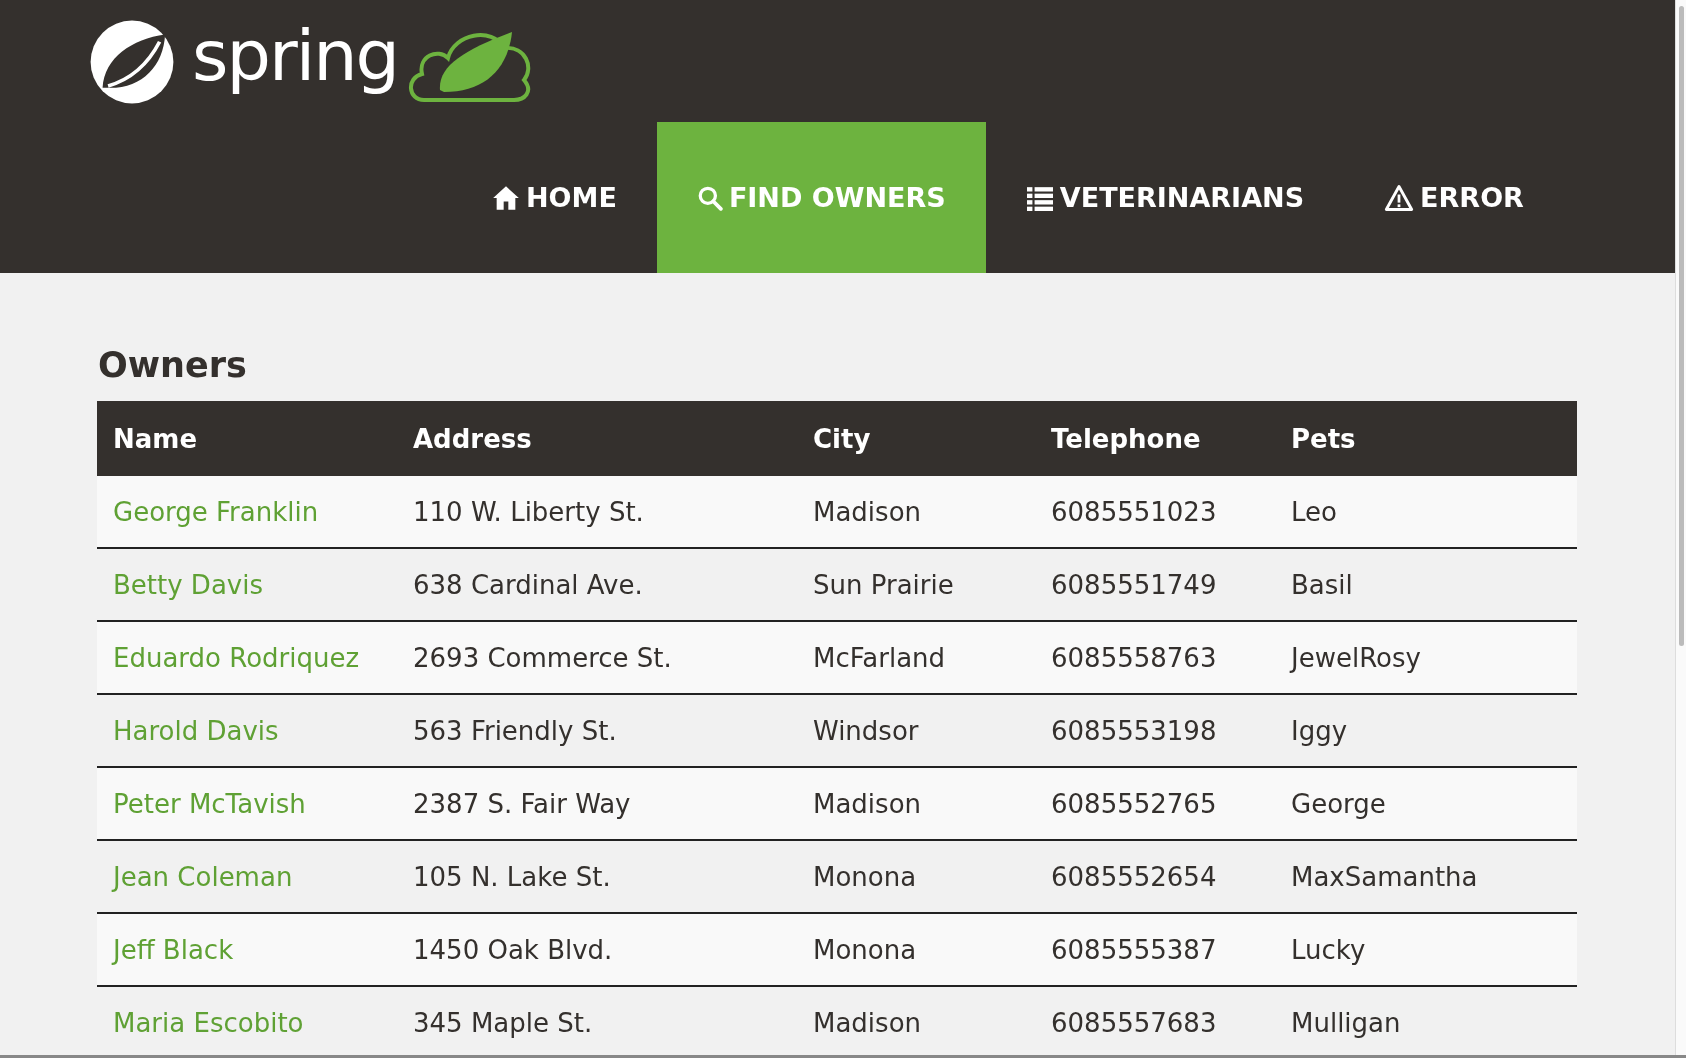  I want to click on table-cell: 6085555387, so click(1155, 949).